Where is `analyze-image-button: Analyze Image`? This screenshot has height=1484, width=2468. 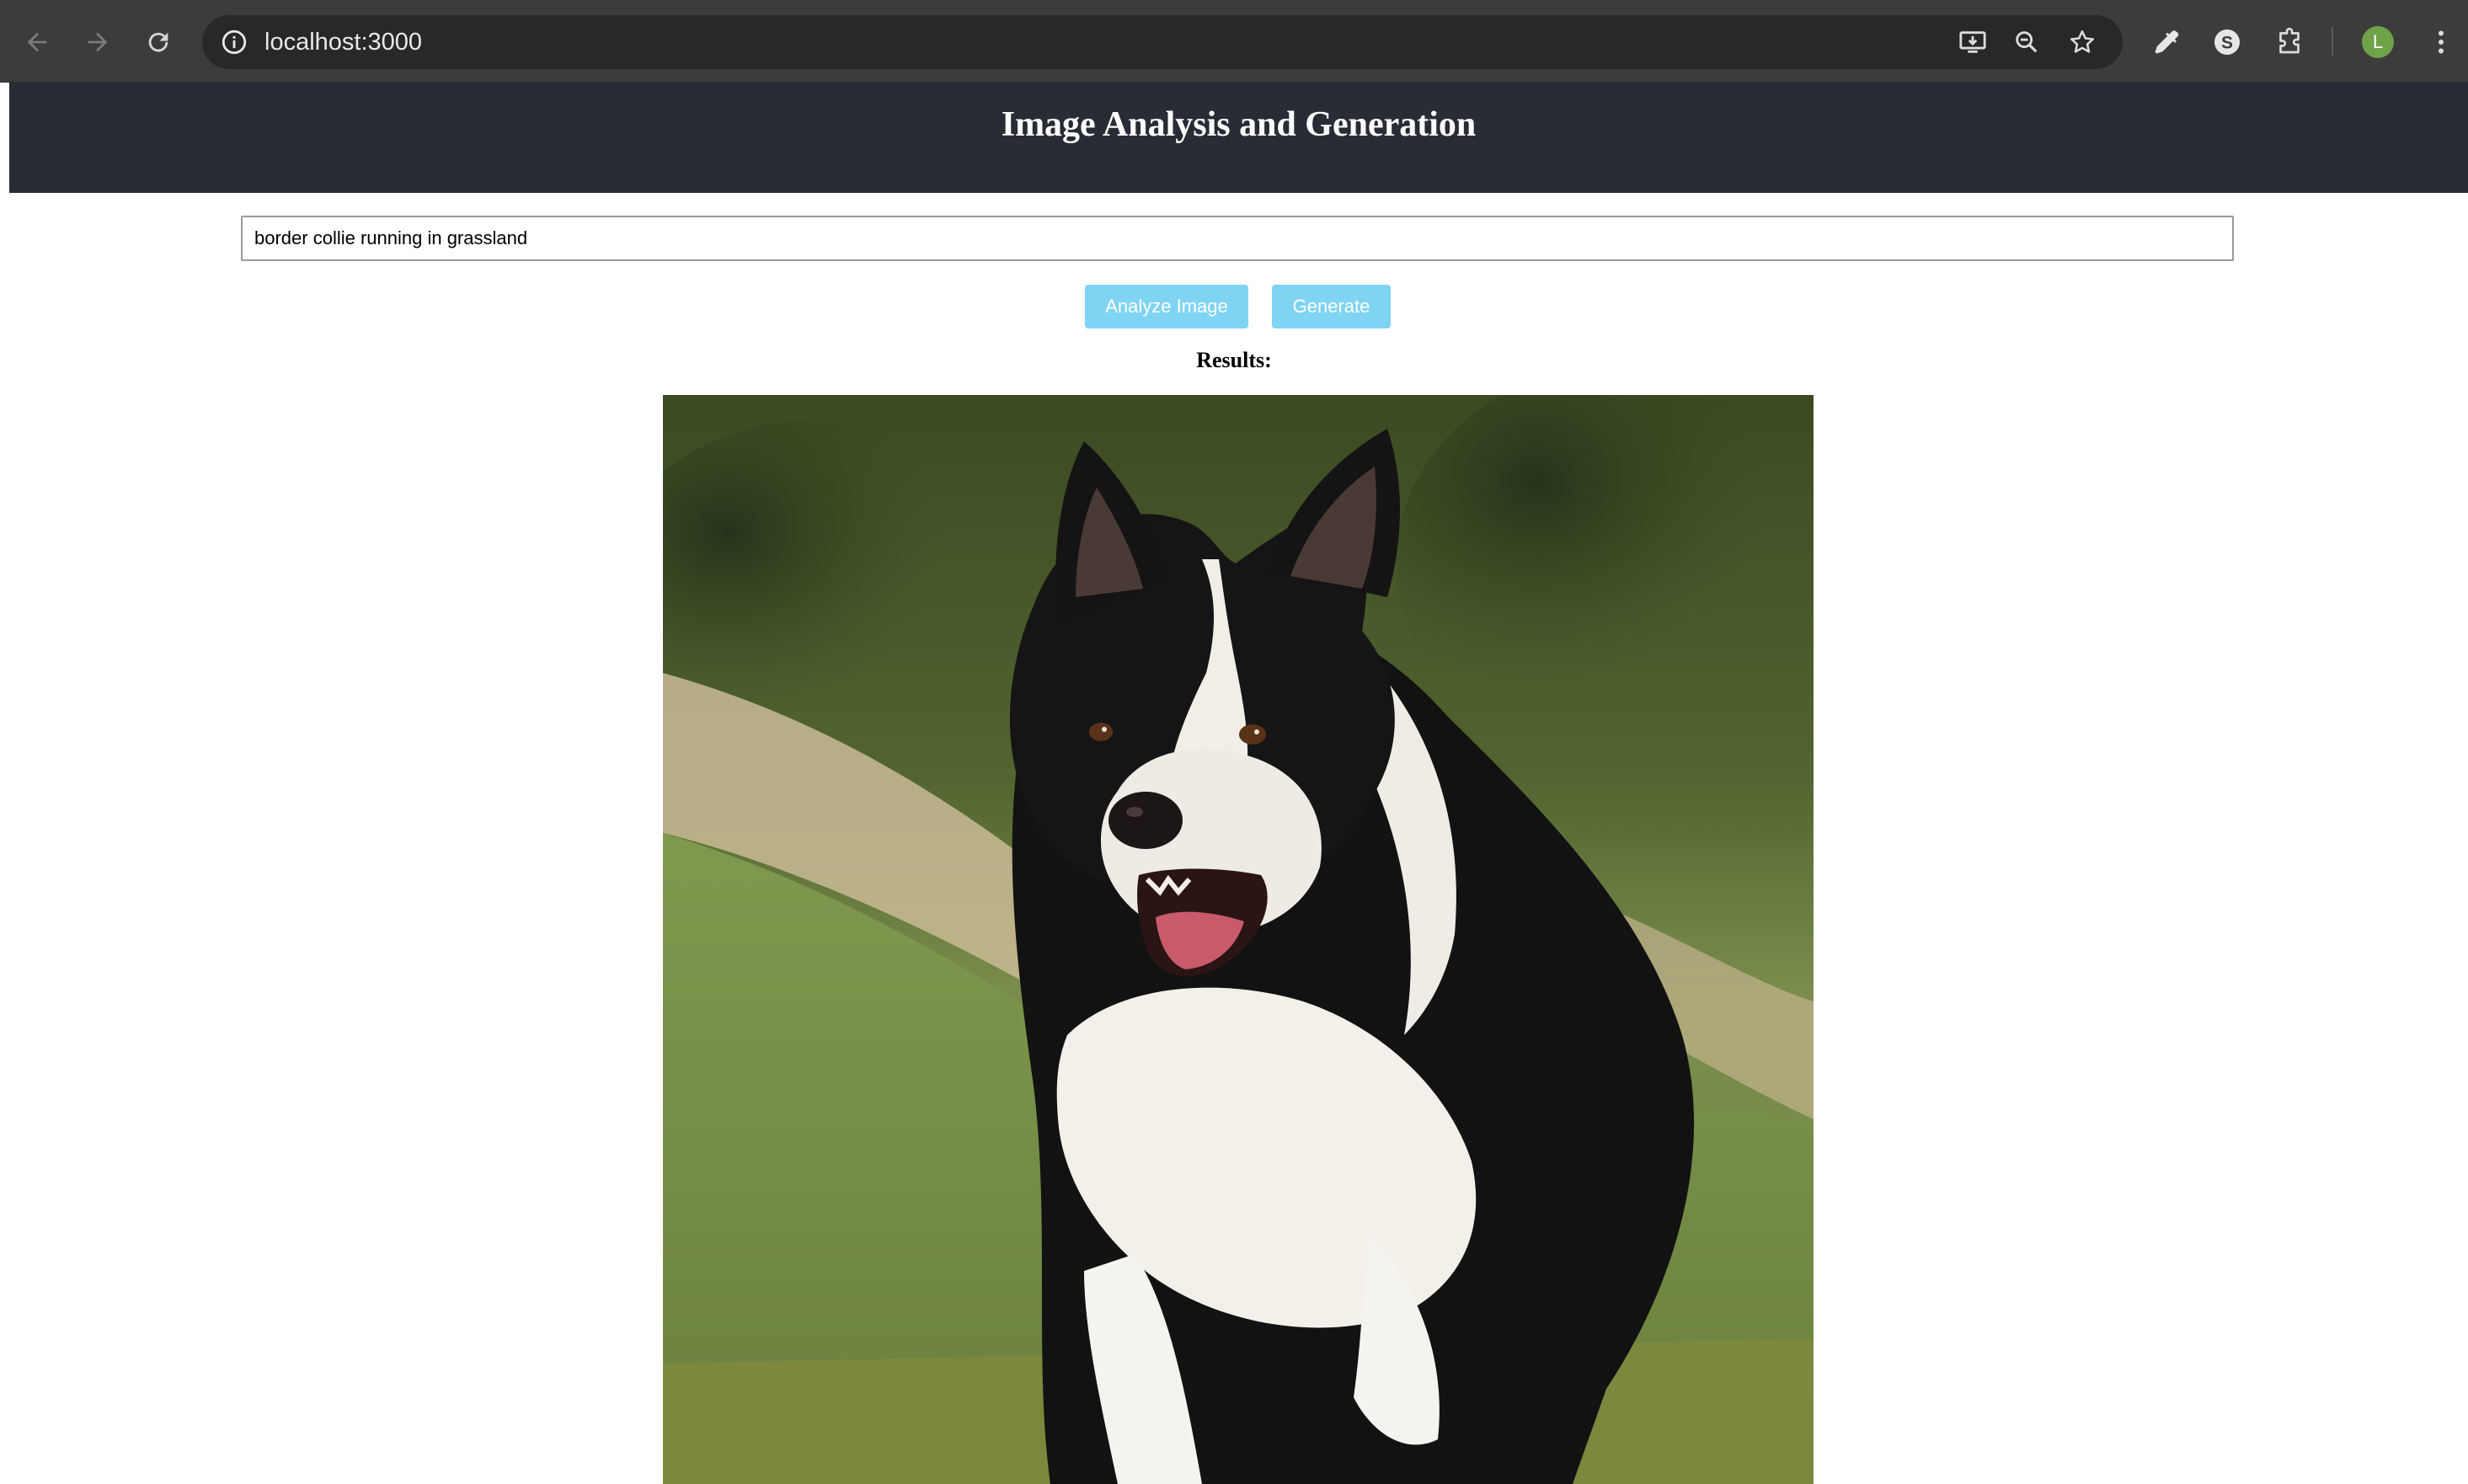
analyze-image-button: Analyze Image is located at coordinates (1166, 307).